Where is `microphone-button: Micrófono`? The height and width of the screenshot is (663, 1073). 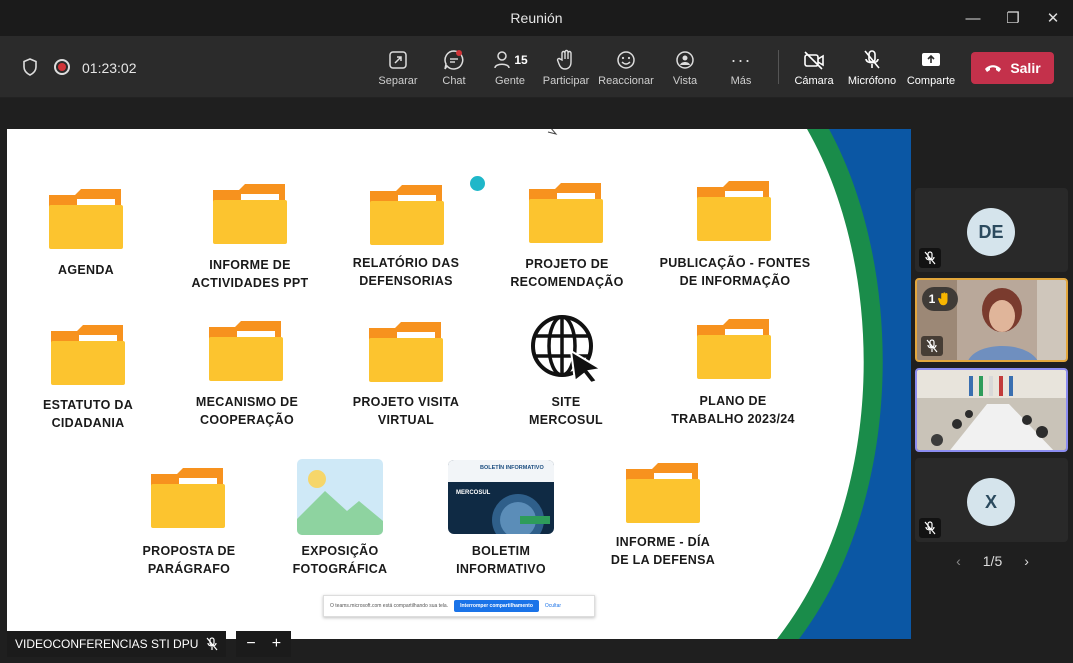
microphone-button: Micrófono is located at coordinates (872, 67).